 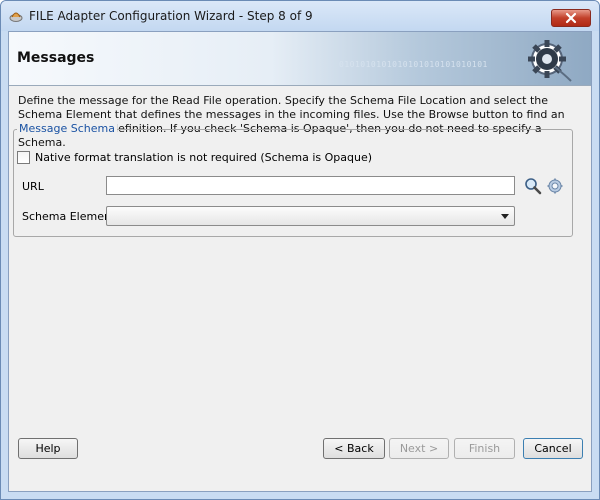 What do you see at coordinates (555, 186) in the screenshot?
I see `configure-icon` at bounding box center [555, 186].